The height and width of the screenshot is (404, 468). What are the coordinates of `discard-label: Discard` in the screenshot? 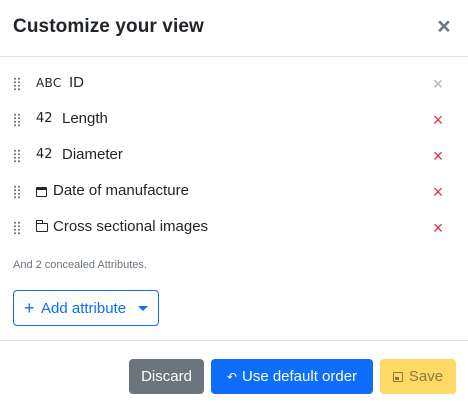 It's located at (166, 376).